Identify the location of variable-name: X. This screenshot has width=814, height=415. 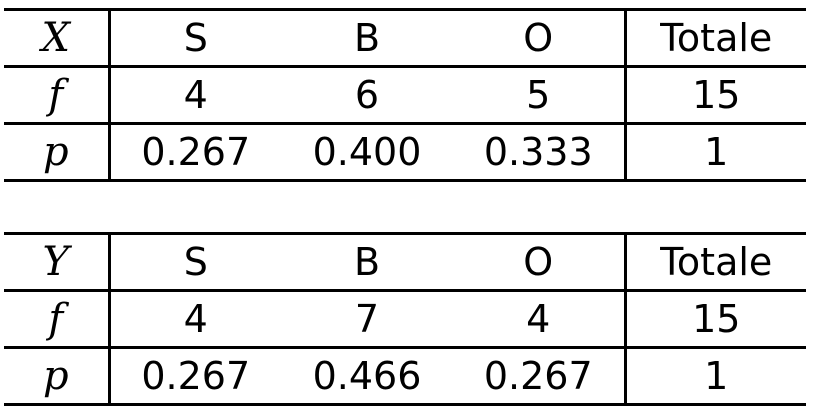
(57, 38).